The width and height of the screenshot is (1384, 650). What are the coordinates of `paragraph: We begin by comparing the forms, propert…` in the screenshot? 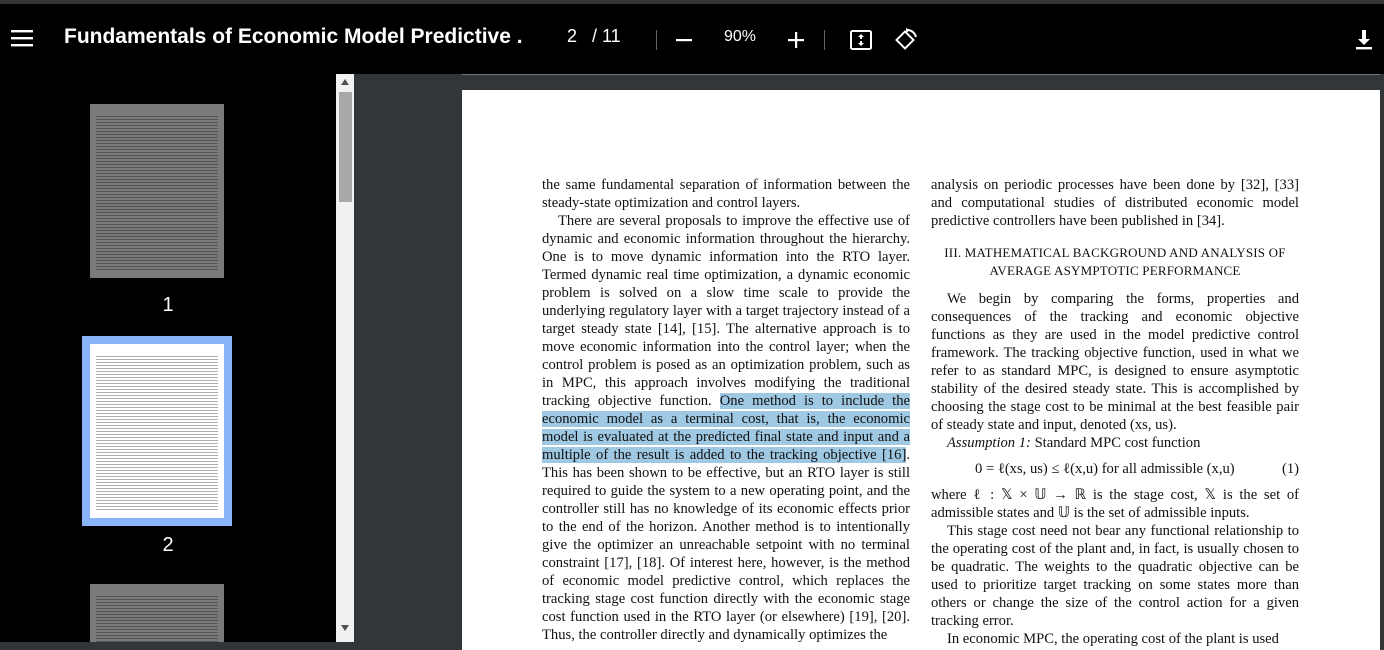 It's located at (1115, 362).